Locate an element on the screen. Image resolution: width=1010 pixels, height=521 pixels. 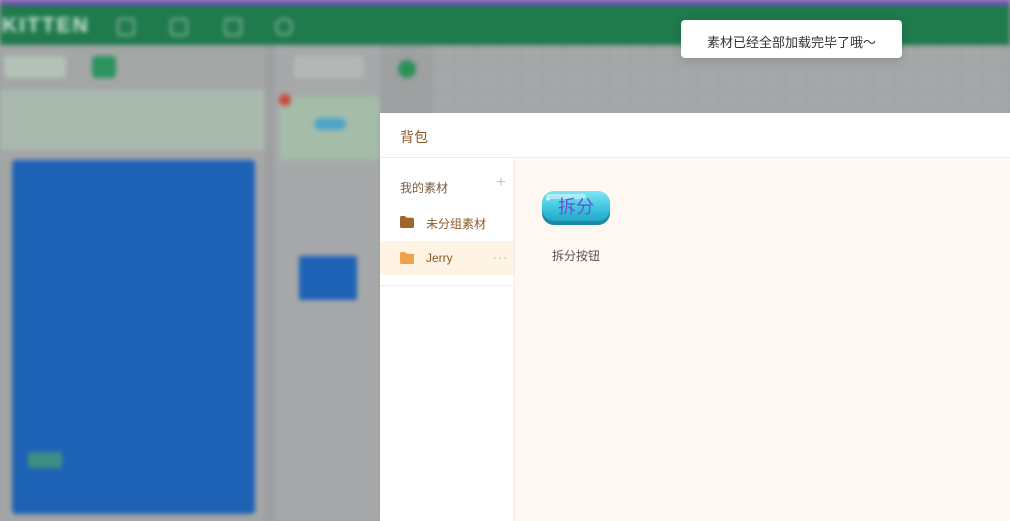
sprite-tool-button is located at coordinates (329, 67).